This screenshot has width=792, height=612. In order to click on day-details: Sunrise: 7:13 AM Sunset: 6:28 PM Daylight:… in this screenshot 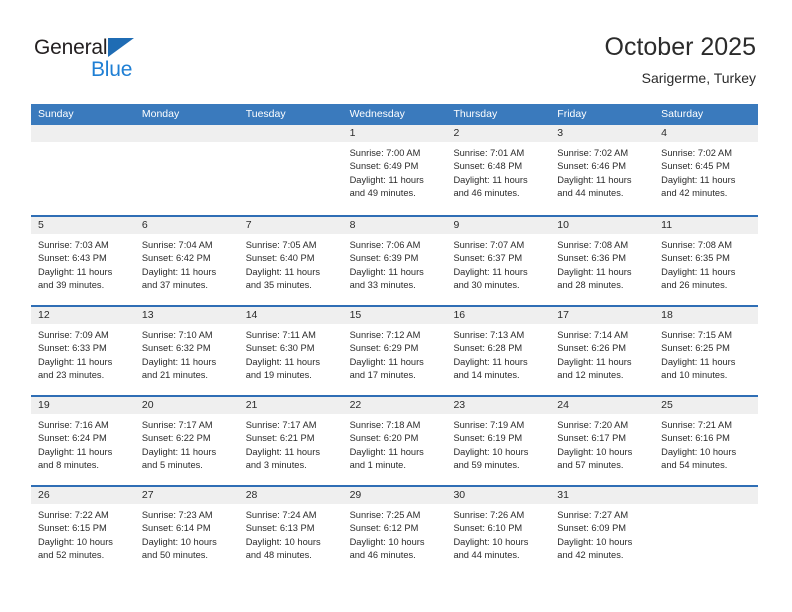, I will do `click(498, 353)`.